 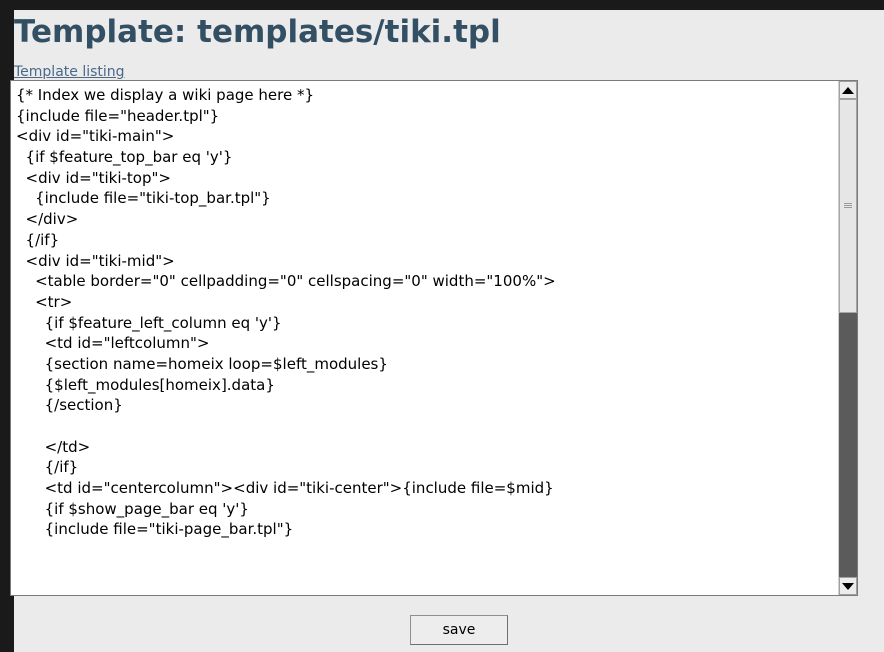 What do you see at coordinates (69, 72) in the screenshot?
I see `template-listing-link: Template listing` at bounding box center [69, 72].